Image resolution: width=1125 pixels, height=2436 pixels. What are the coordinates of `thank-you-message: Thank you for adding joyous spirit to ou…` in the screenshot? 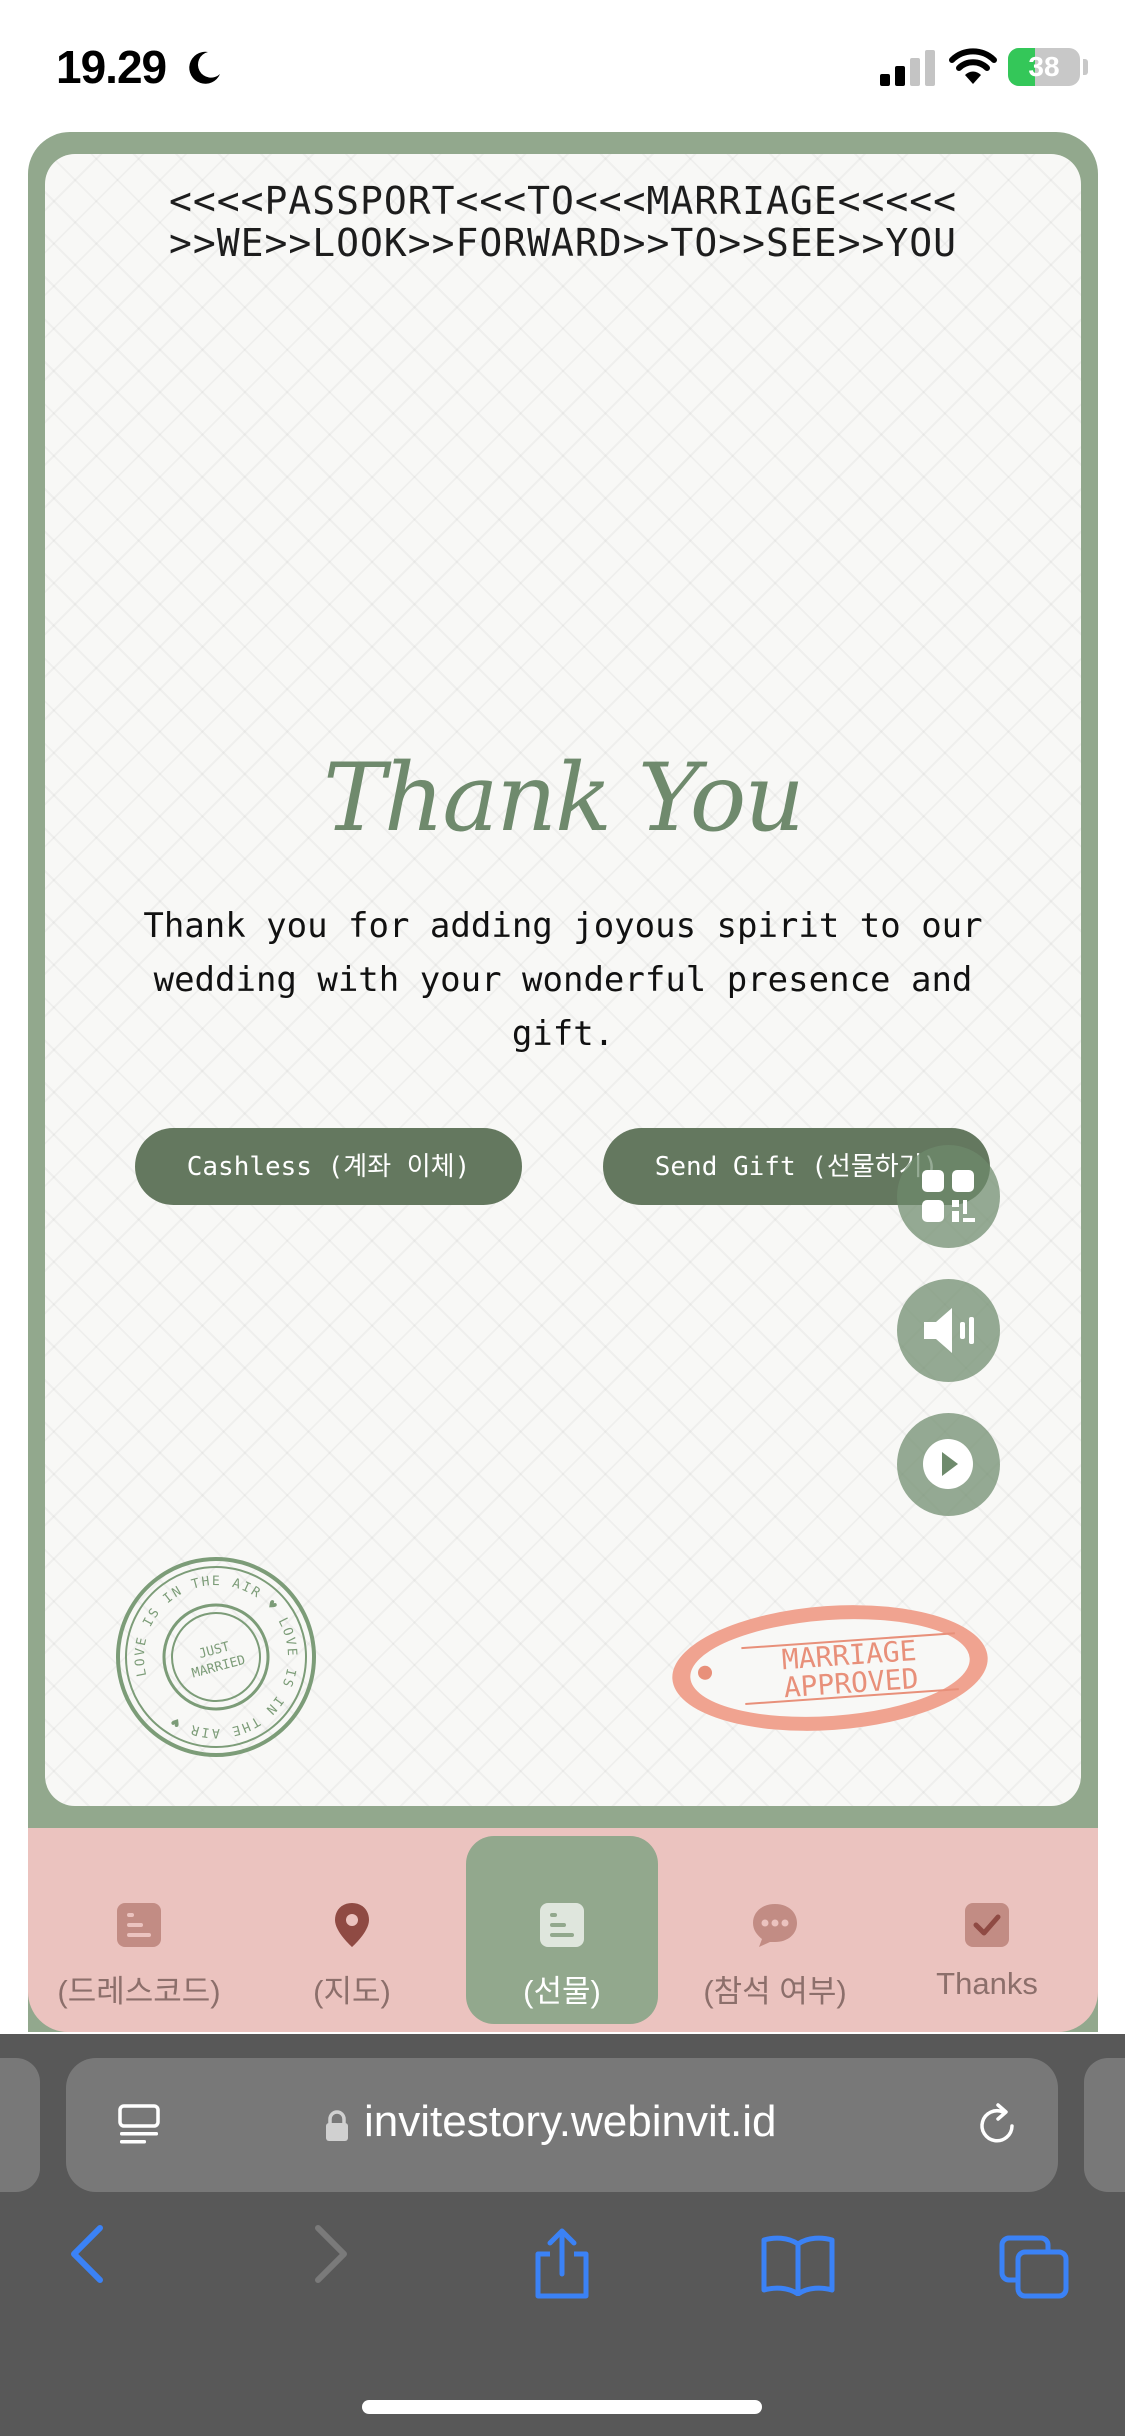 It's located at (563, 980).